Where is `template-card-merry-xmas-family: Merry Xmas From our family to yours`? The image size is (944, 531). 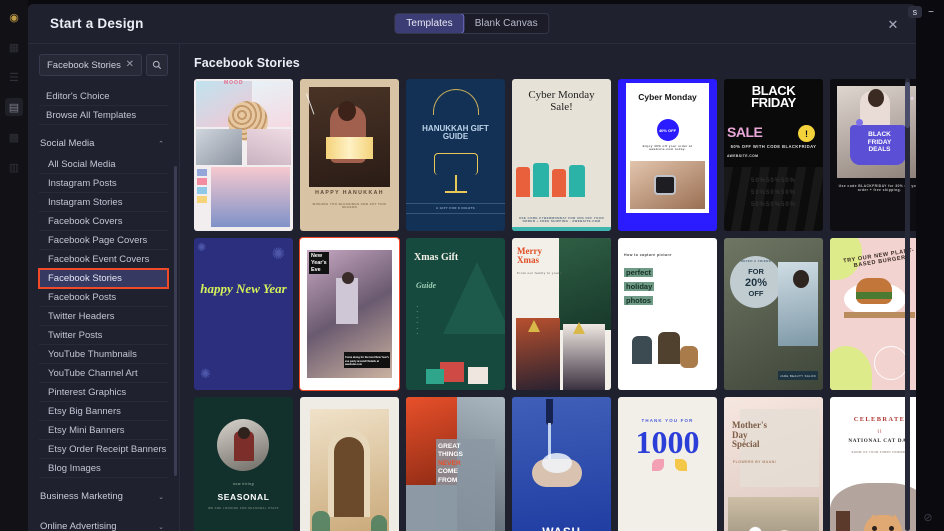 template-card-merry-xmas-family: Merry Xmas From our family to yours is located at coordinates (561, 314).